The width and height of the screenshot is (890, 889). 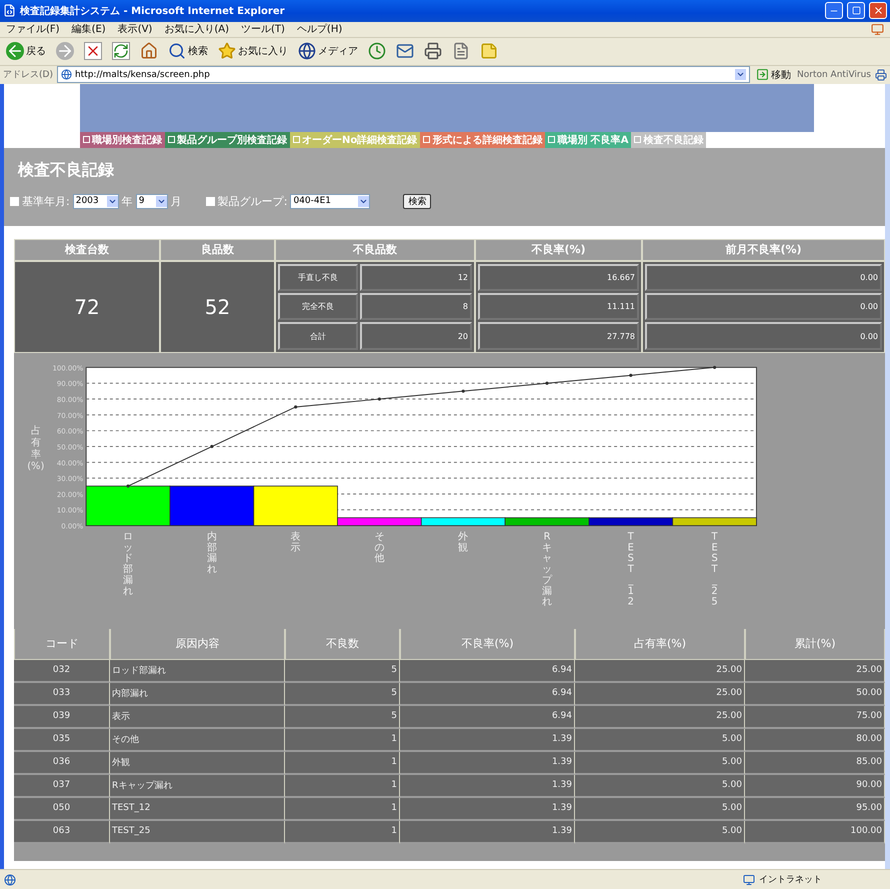 I want to click on table-cell: TEST_25, so click(x=197, y=832).